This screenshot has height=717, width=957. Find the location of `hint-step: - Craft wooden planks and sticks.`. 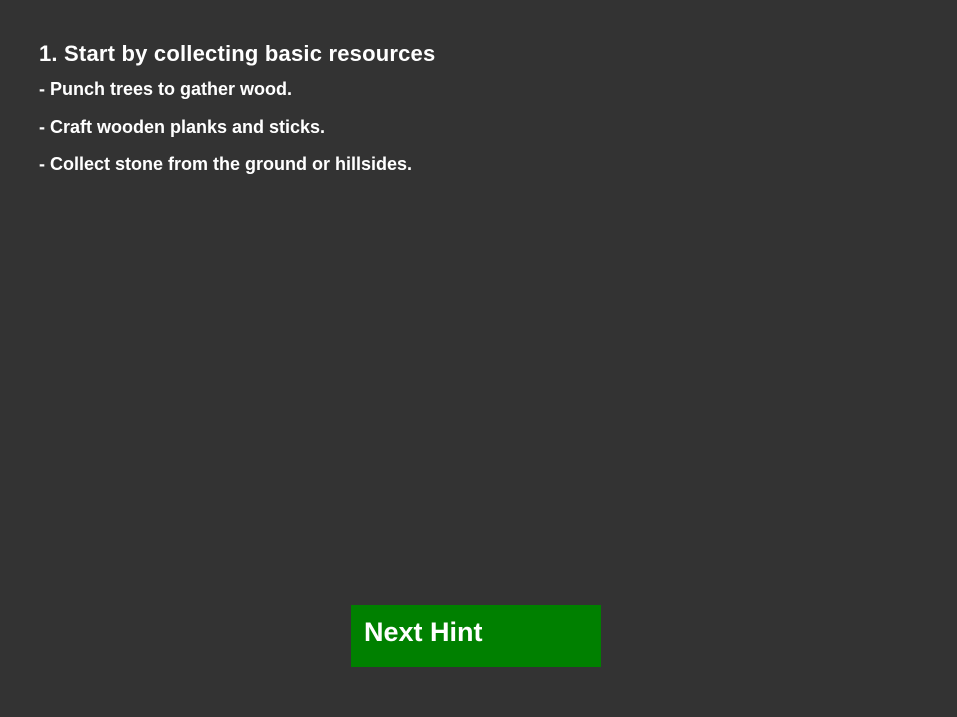

hint-step: - Craft wooden planks and sticks. is located at coordinates (182, 126).